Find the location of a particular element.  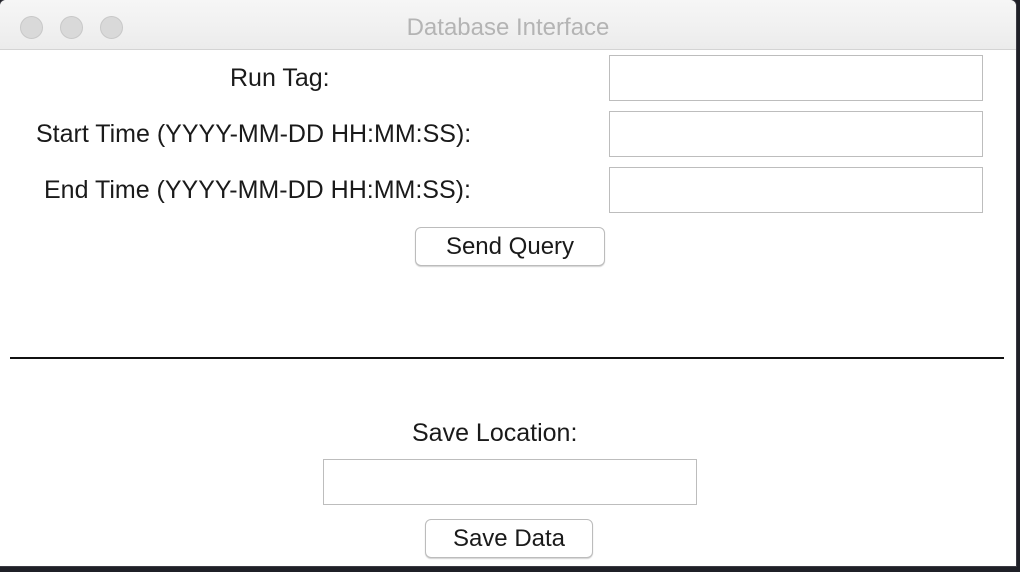

save-location-label: Save Location: is located at coordinates (495, 433).